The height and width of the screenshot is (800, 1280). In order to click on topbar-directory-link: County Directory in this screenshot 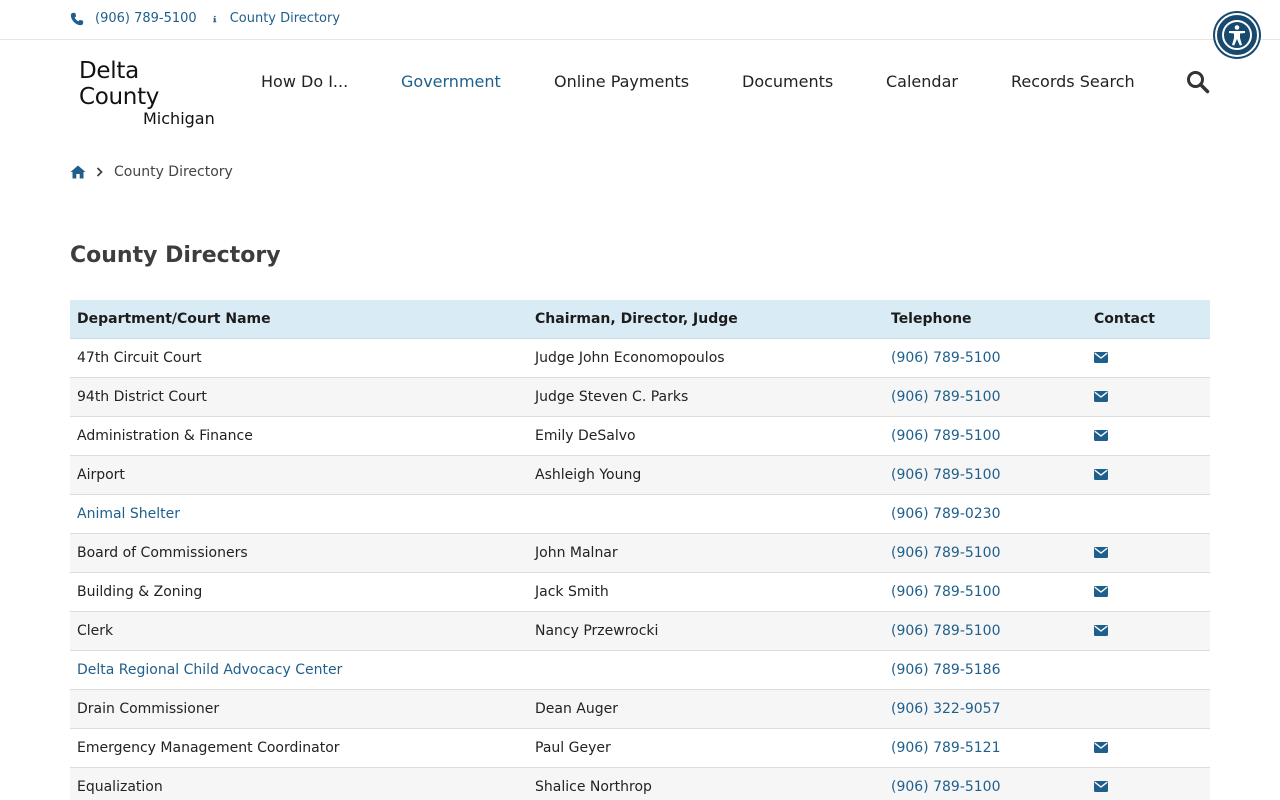, I will do `click(285, 18)`.